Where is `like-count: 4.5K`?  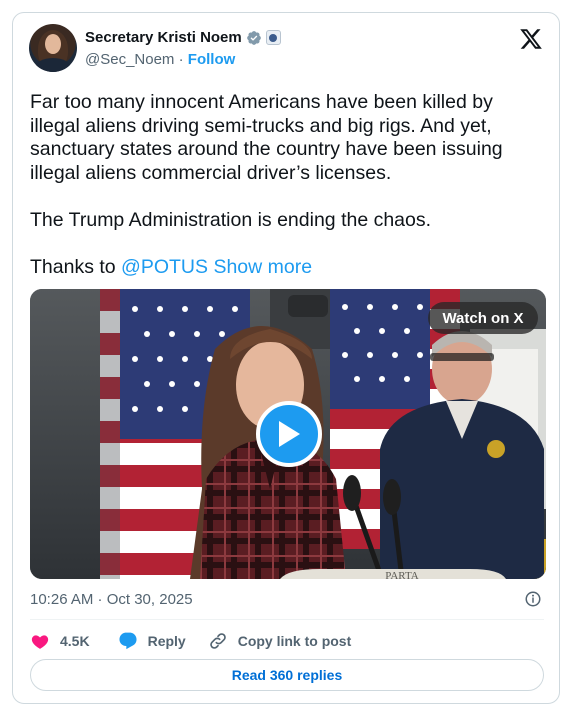
like-count: 4.5K is located at coordinates (75, 641).